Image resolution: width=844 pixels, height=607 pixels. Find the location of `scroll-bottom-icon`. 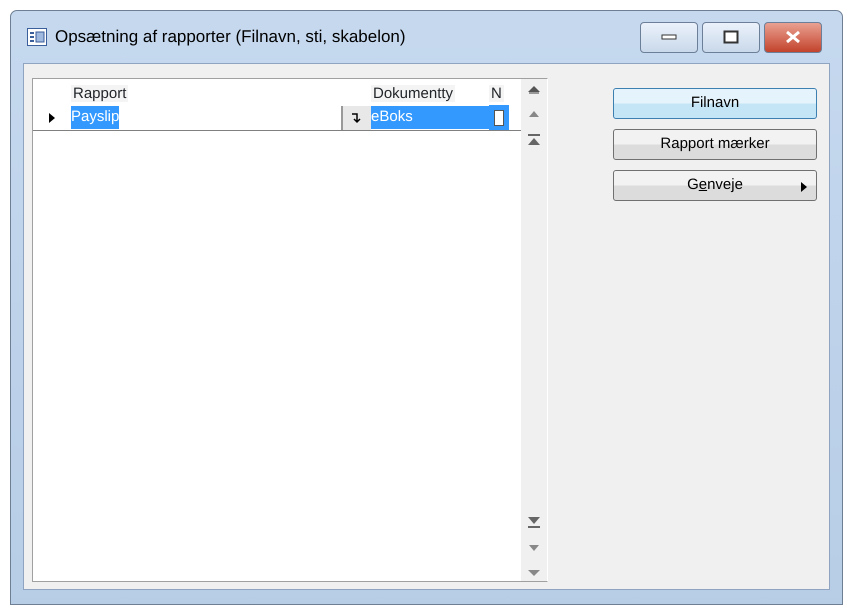

scroll-bottom-icon is located at coordinates (534, 522).